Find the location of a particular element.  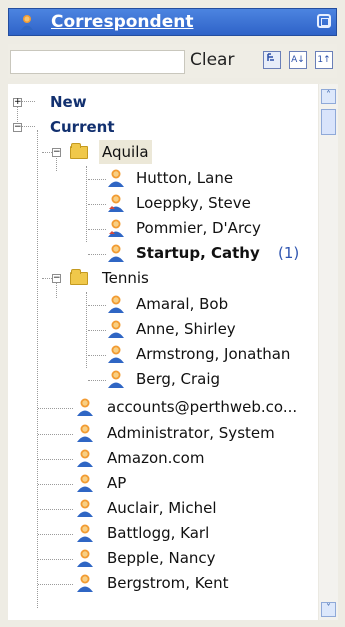

search-input is located at coordinates (97, 62).